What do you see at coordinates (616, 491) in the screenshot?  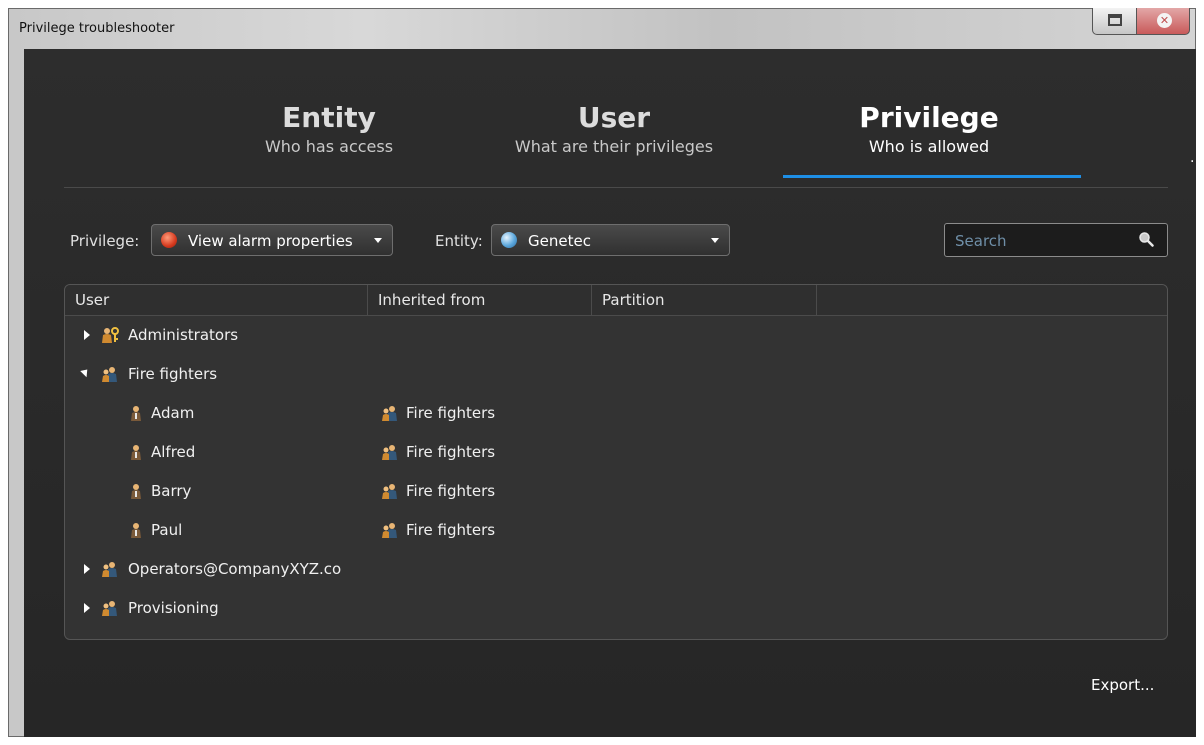 I see `table-row: Barry Fire fighters` at bounding box center [616, 491].